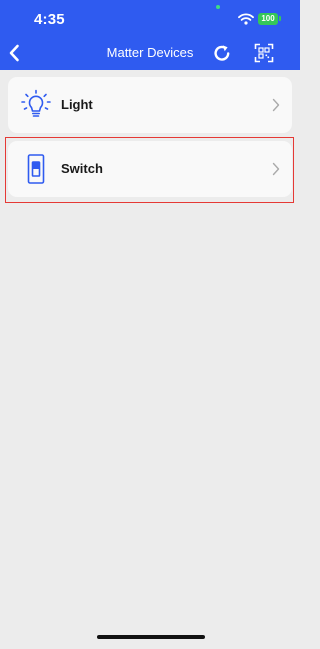 This screenshot has height=649, width=320. Describe the element at coordinates (77, 104) in the screenshot. I see `device-label: Light` at that location.